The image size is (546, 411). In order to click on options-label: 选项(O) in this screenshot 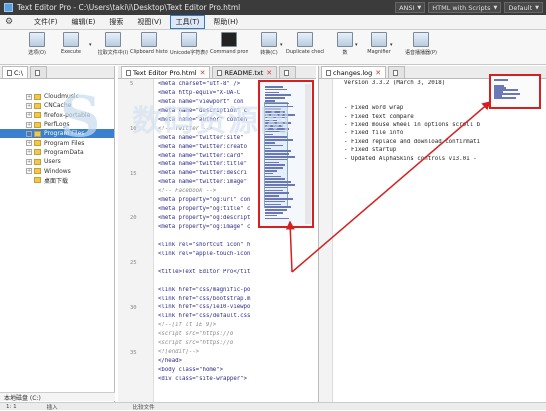, I will do `click(37, 53)`.